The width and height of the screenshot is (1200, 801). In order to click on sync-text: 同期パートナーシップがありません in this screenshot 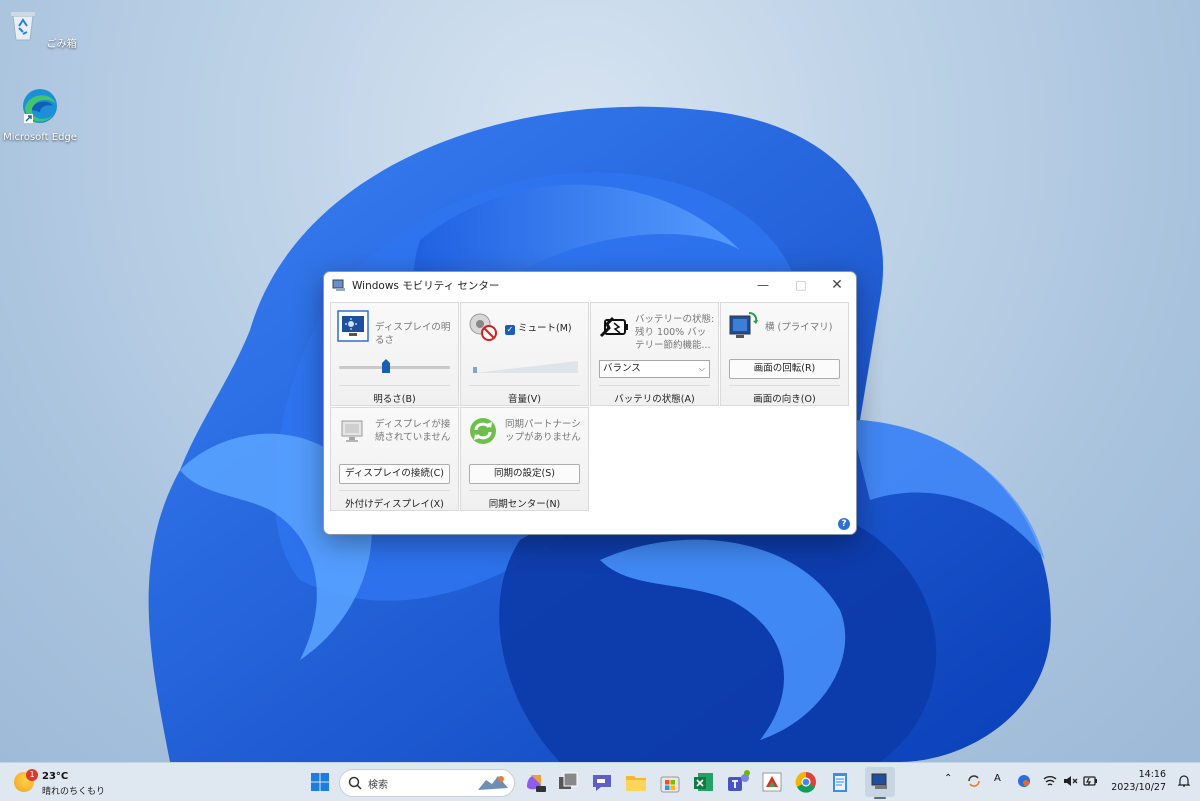, I will do `click(543, 431)`.